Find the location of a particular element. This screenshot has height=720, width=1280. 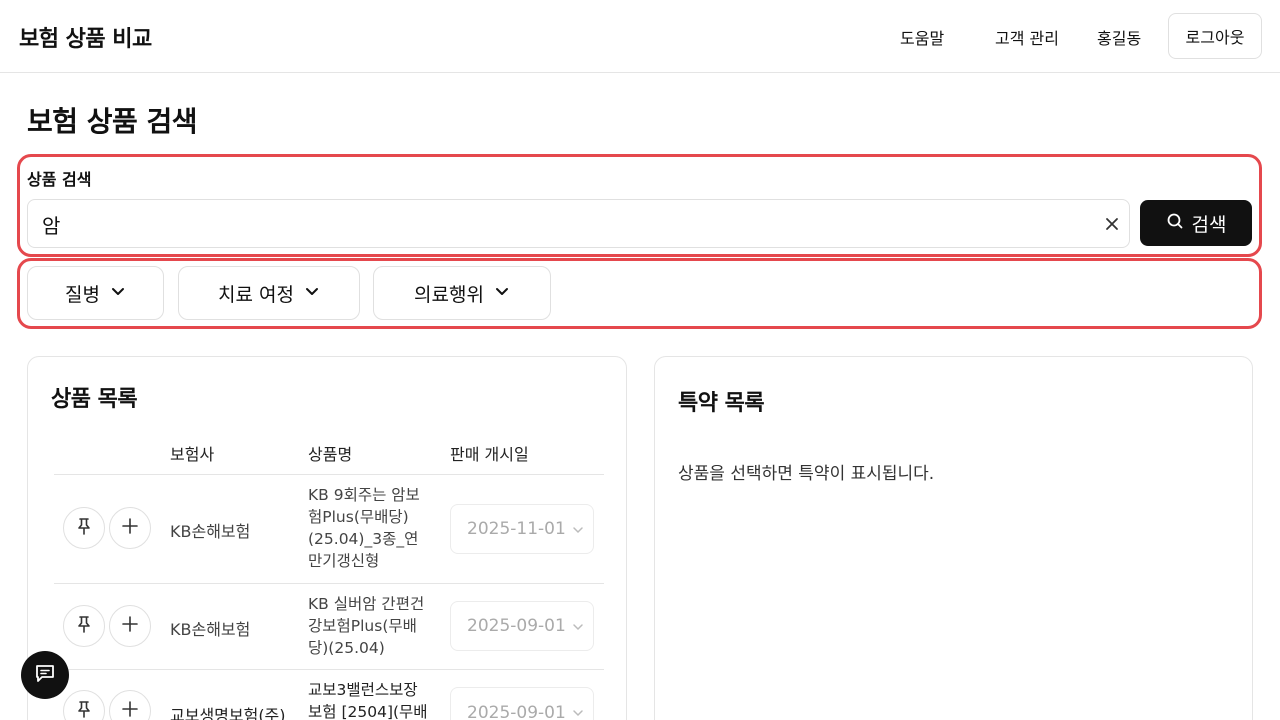

user-name: 홍길동 is located at coordinates (1119, 37).